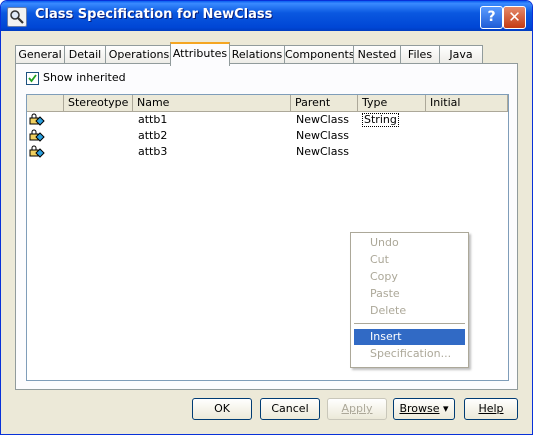  I want to click on cancel-button: Cancel, so click(290, 409).